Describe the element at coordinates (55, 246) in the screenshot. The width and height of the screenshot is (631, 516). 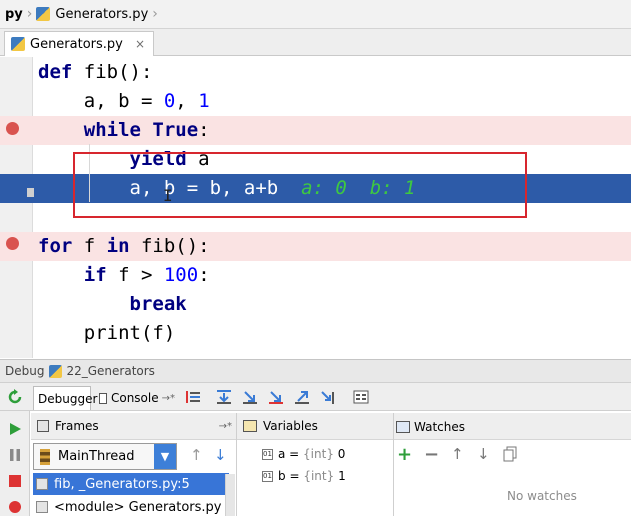
I see `code-token: for` at that location.